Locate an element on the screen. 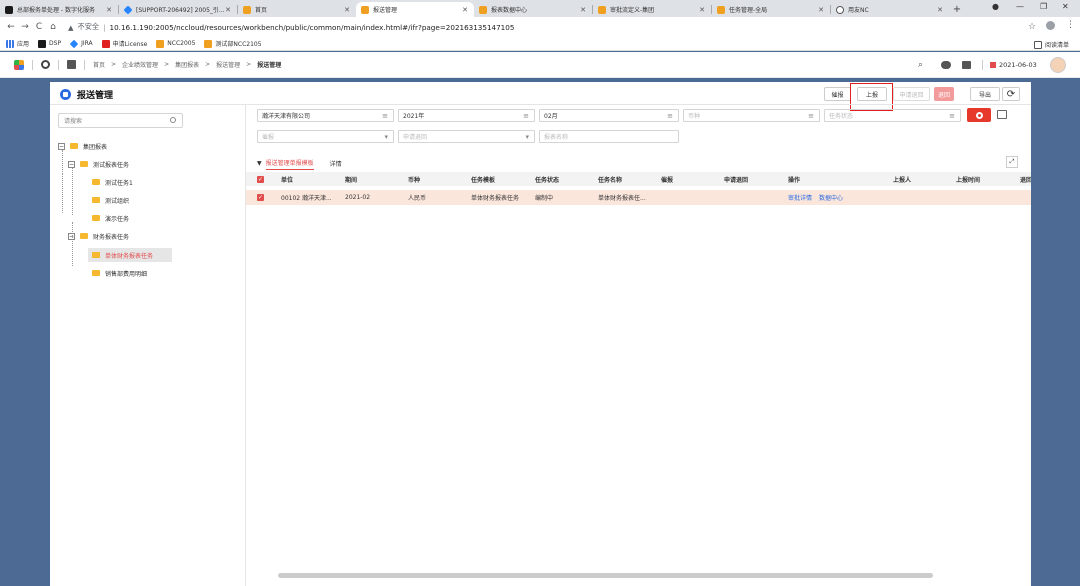 Image resolution: width=1080 pixels, height=586 pixels. report-button: 上报 is located at coordinates (872, 94).